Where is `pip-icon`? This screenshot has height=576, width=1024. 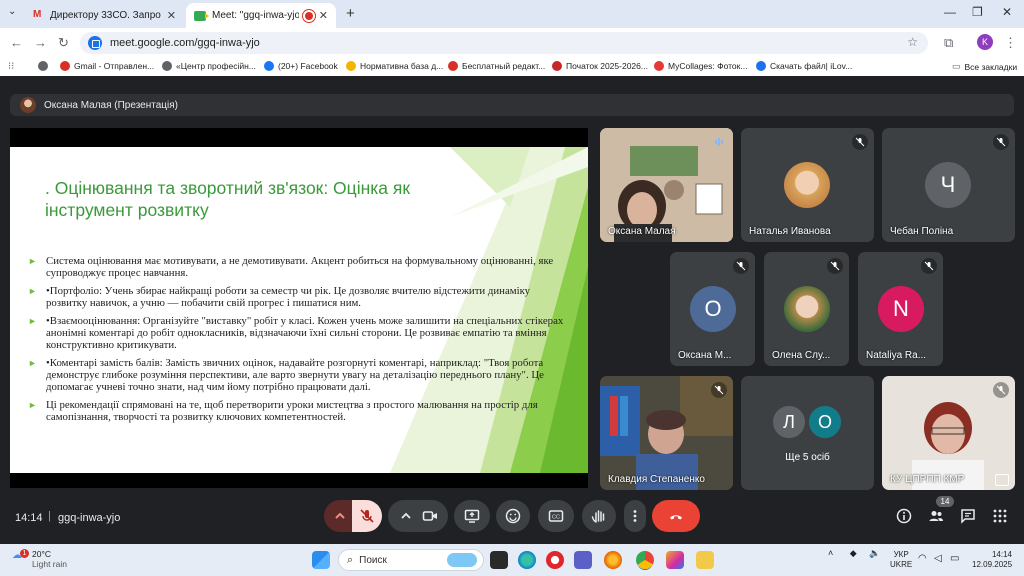 pip-icon is located at coordinates (1002, 480).